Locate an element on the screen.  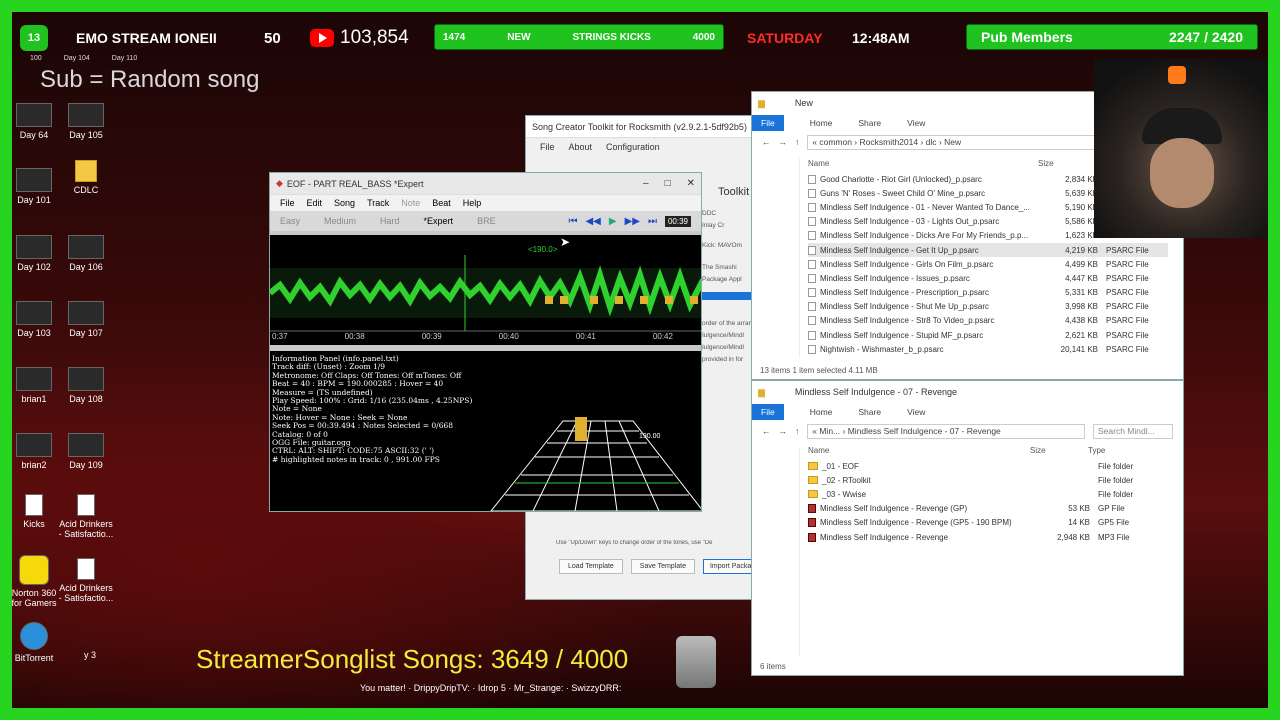
maximize-button: □ is located at coordinates (668, 183).